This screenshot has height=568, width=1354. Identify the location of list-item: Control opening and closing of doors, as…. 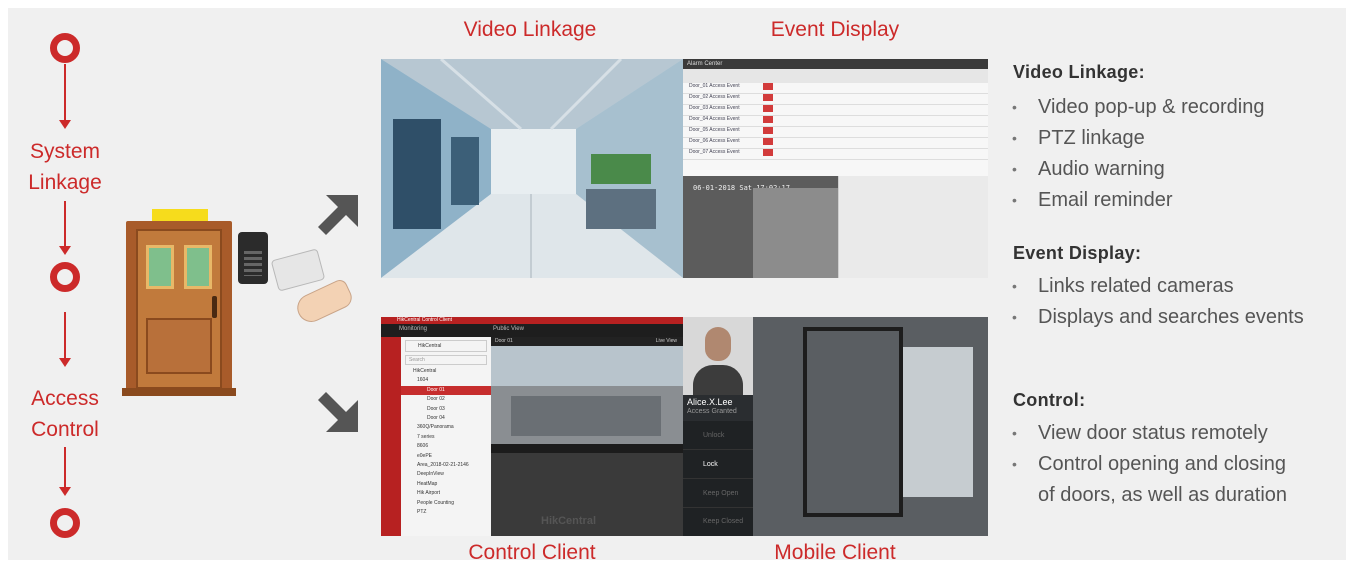
(1150, 480).